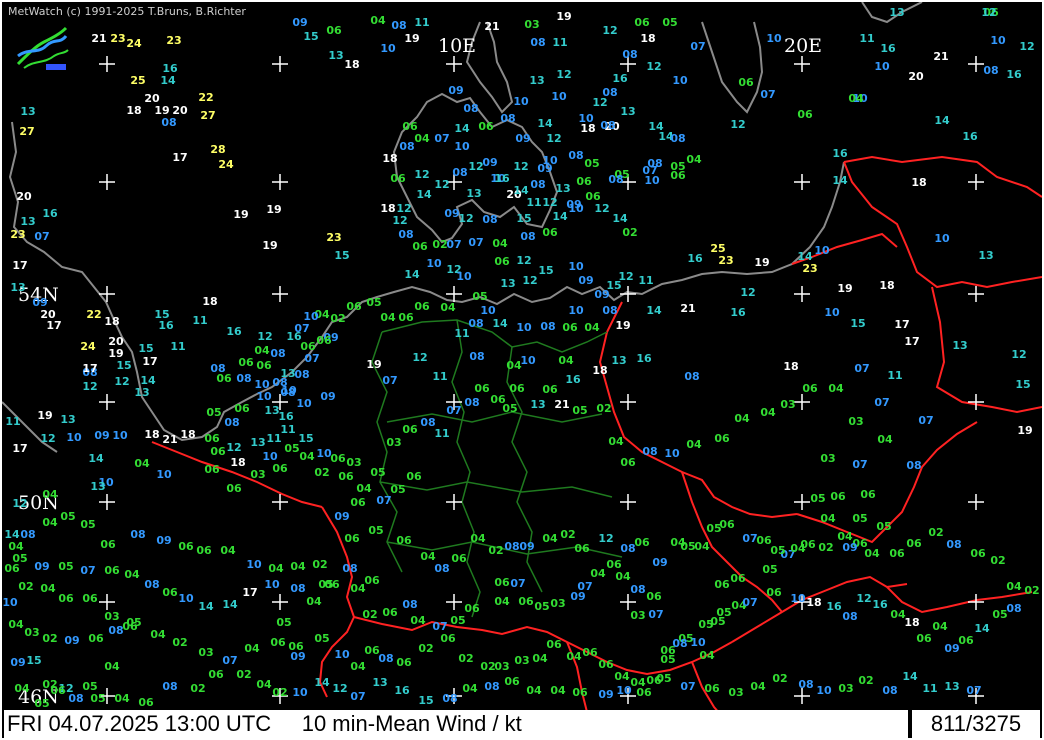 The height and width of the screenshot is (740, 1044). Describe the element at coordinates (226, 164) in the screenshot. I see `station-value: 24` at that location.